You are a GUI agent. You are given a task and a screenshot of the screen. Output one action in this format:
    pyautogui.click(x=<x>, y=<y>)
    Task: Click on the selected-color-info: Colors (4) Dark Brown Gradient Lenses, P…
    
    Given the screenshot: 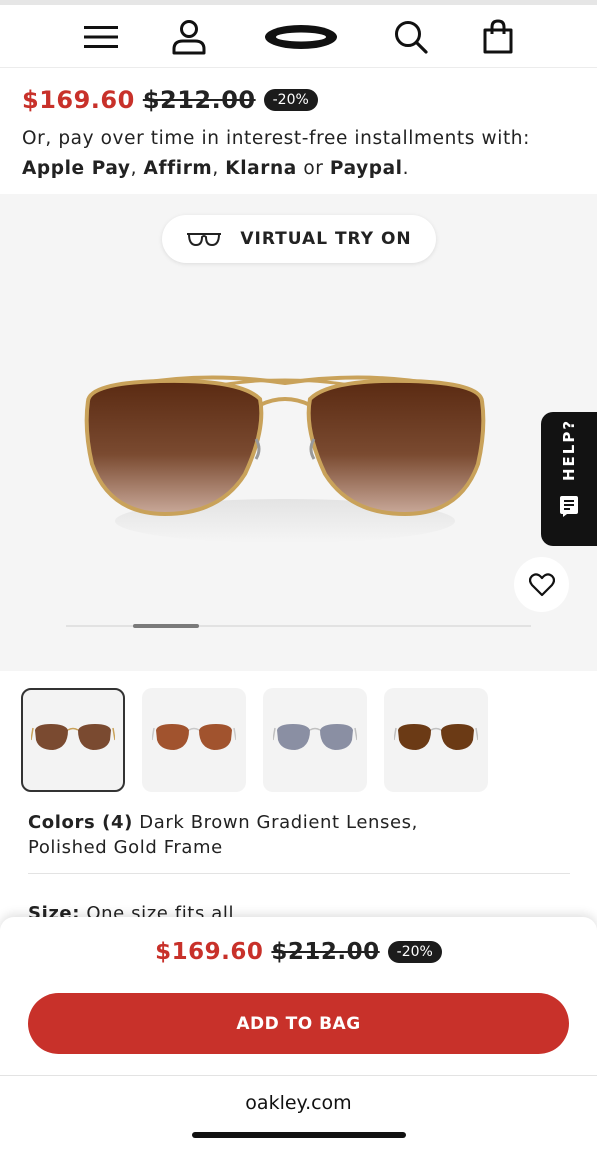 What is the action you would take?
    pyautogui.click(x=263, y=835)
    